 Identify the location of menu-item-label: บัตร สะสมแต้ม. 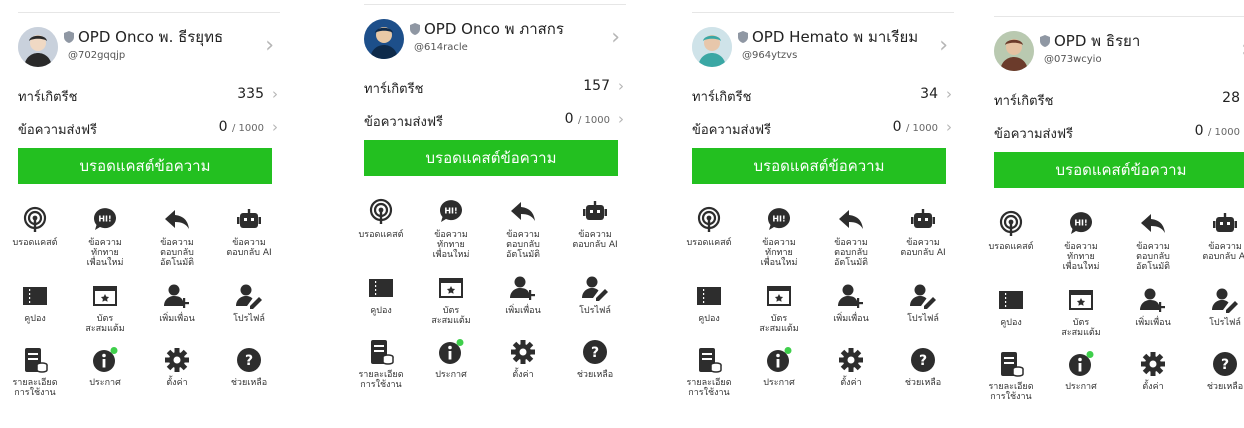
(105, 324).